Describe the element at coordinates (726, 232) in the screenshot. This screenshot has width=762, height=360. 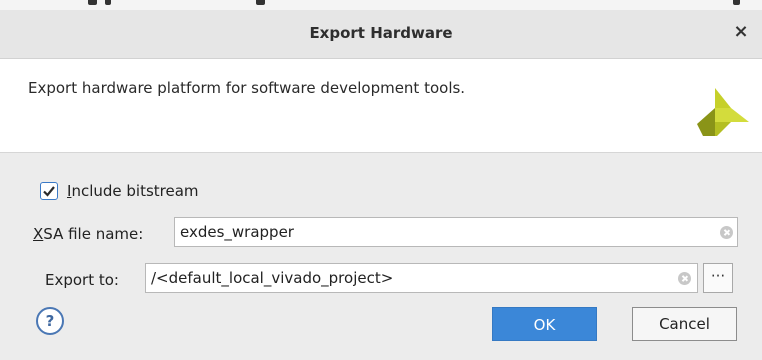
I see `clear-xsa-name-icon` at that location.